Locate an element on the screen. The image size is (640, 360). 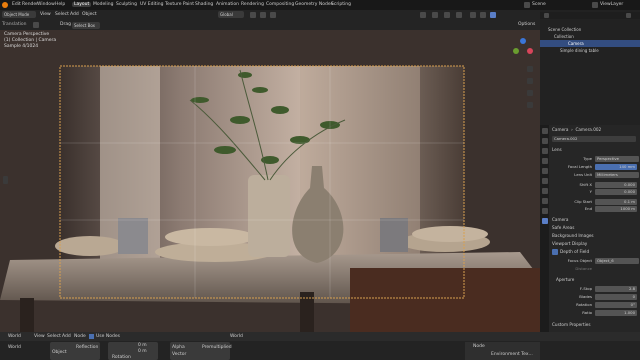
zoom-icon is located at coordinates (530, 69).